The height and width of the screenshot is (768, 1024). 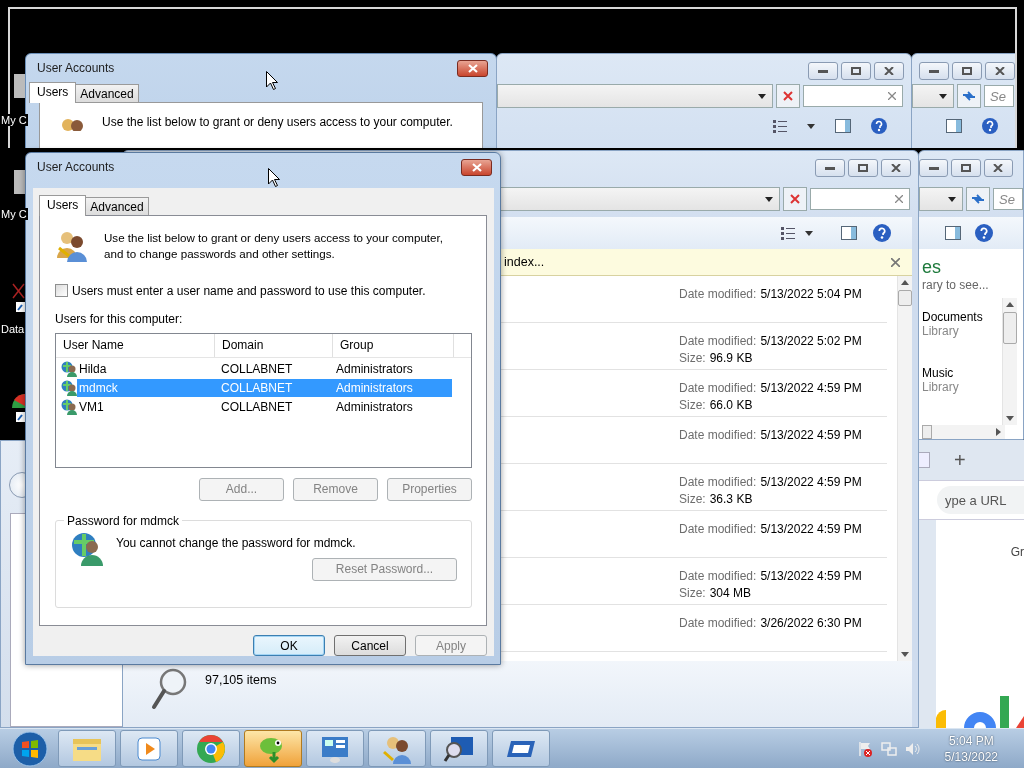 What do you see at coordinates (61, 291) in the screenshot?
I see `checkbox` at bounding box center [61, 291].